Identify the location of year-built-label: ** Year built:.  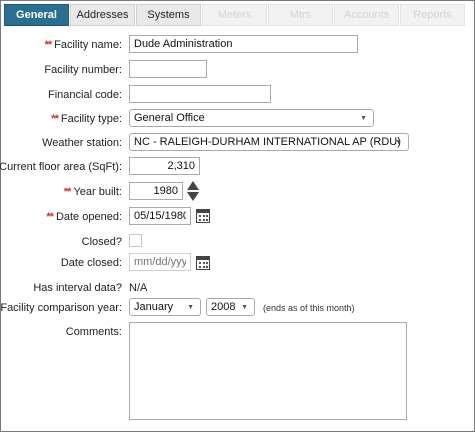
(92, 192).